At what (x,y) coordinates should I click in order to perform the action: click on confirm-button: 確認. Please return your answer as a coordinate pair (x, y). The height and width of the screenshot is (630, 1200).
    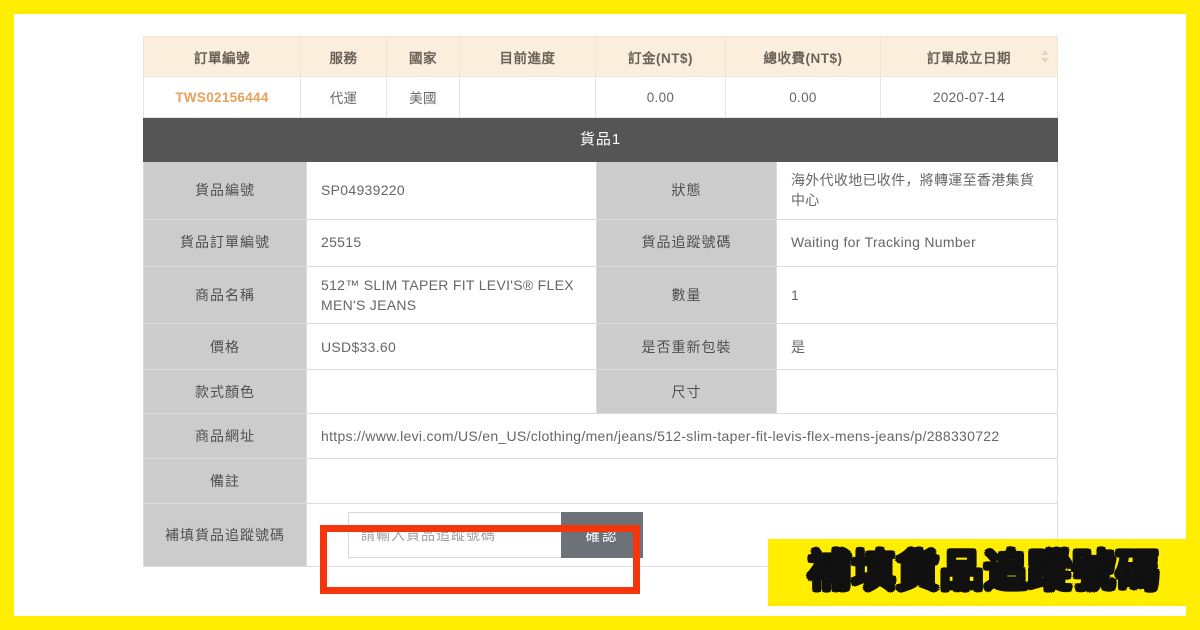
    Looking at the image, I should click on (602, 535).